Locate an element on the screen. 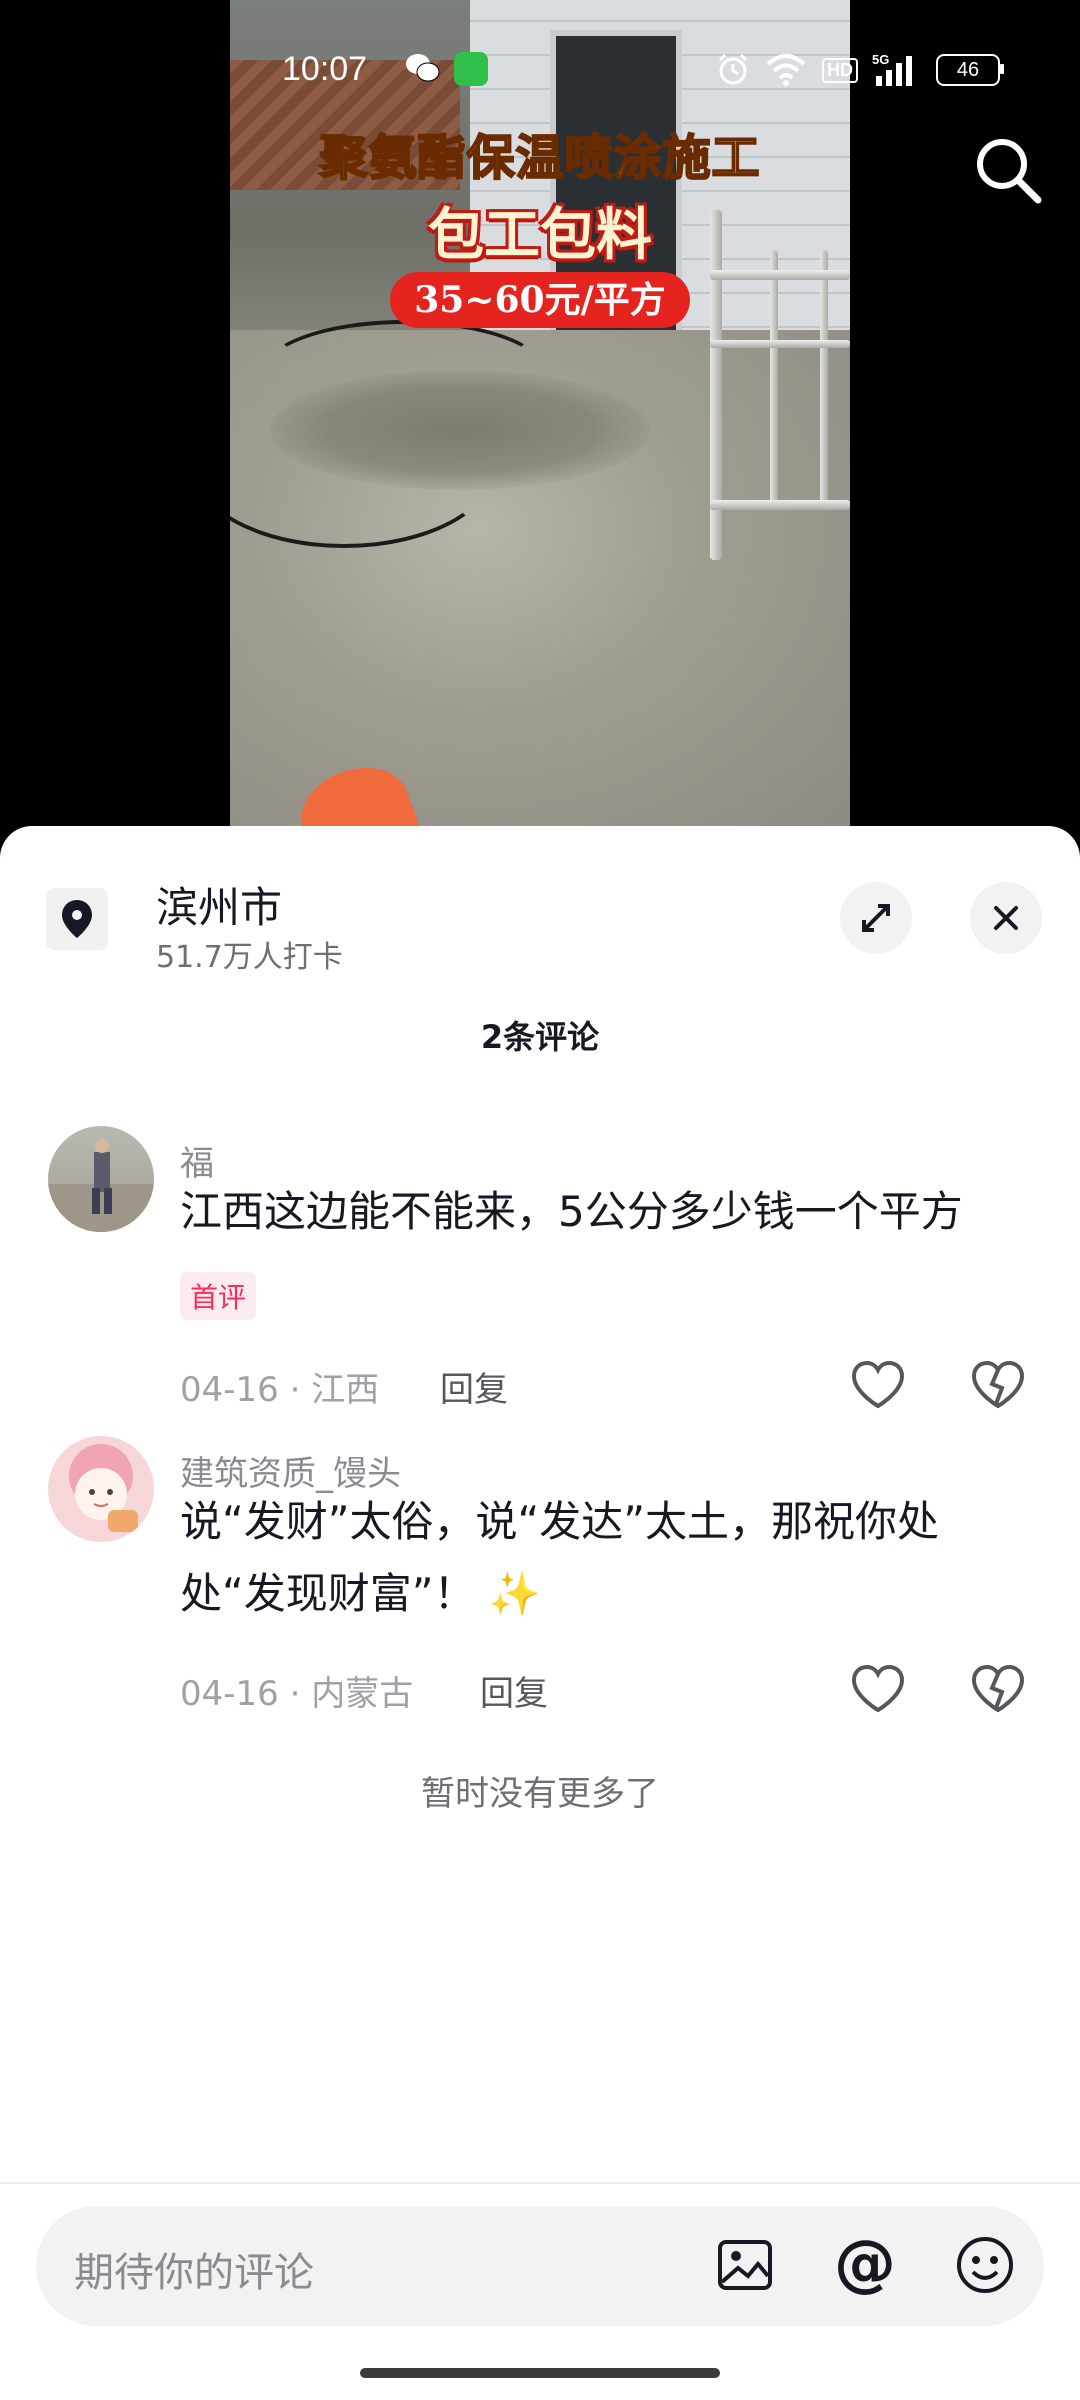 The image size is (1080, 2400). app-icon is located at coordinates (471, 69).